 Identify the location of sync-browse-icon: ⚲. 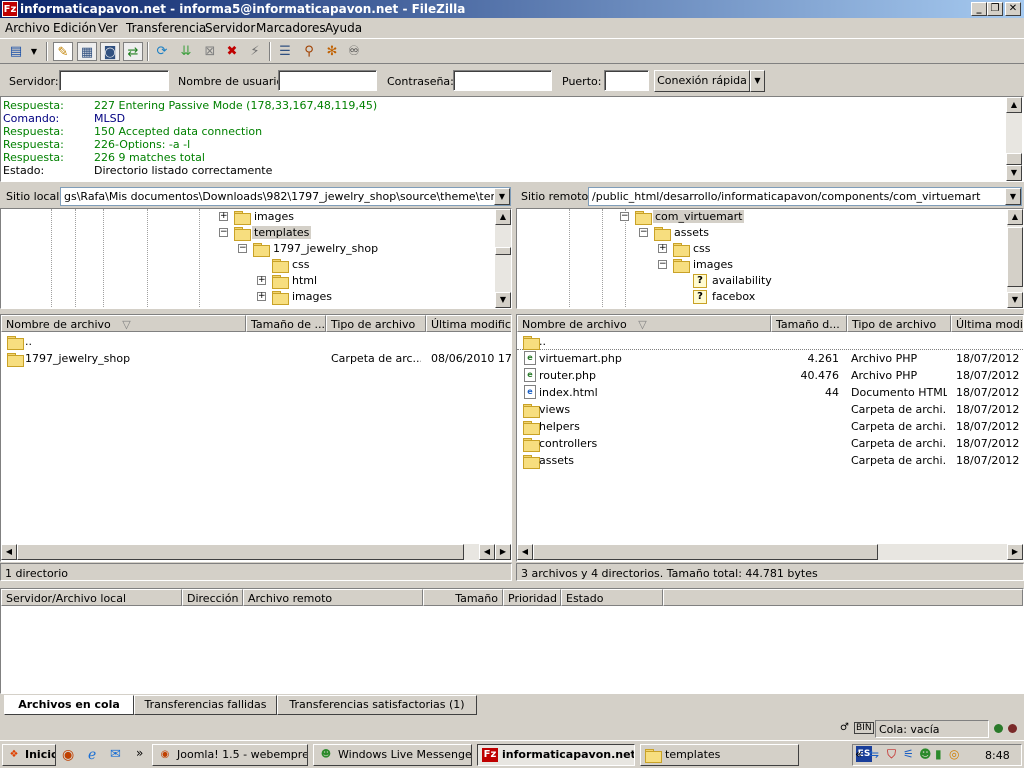
(309, 51).